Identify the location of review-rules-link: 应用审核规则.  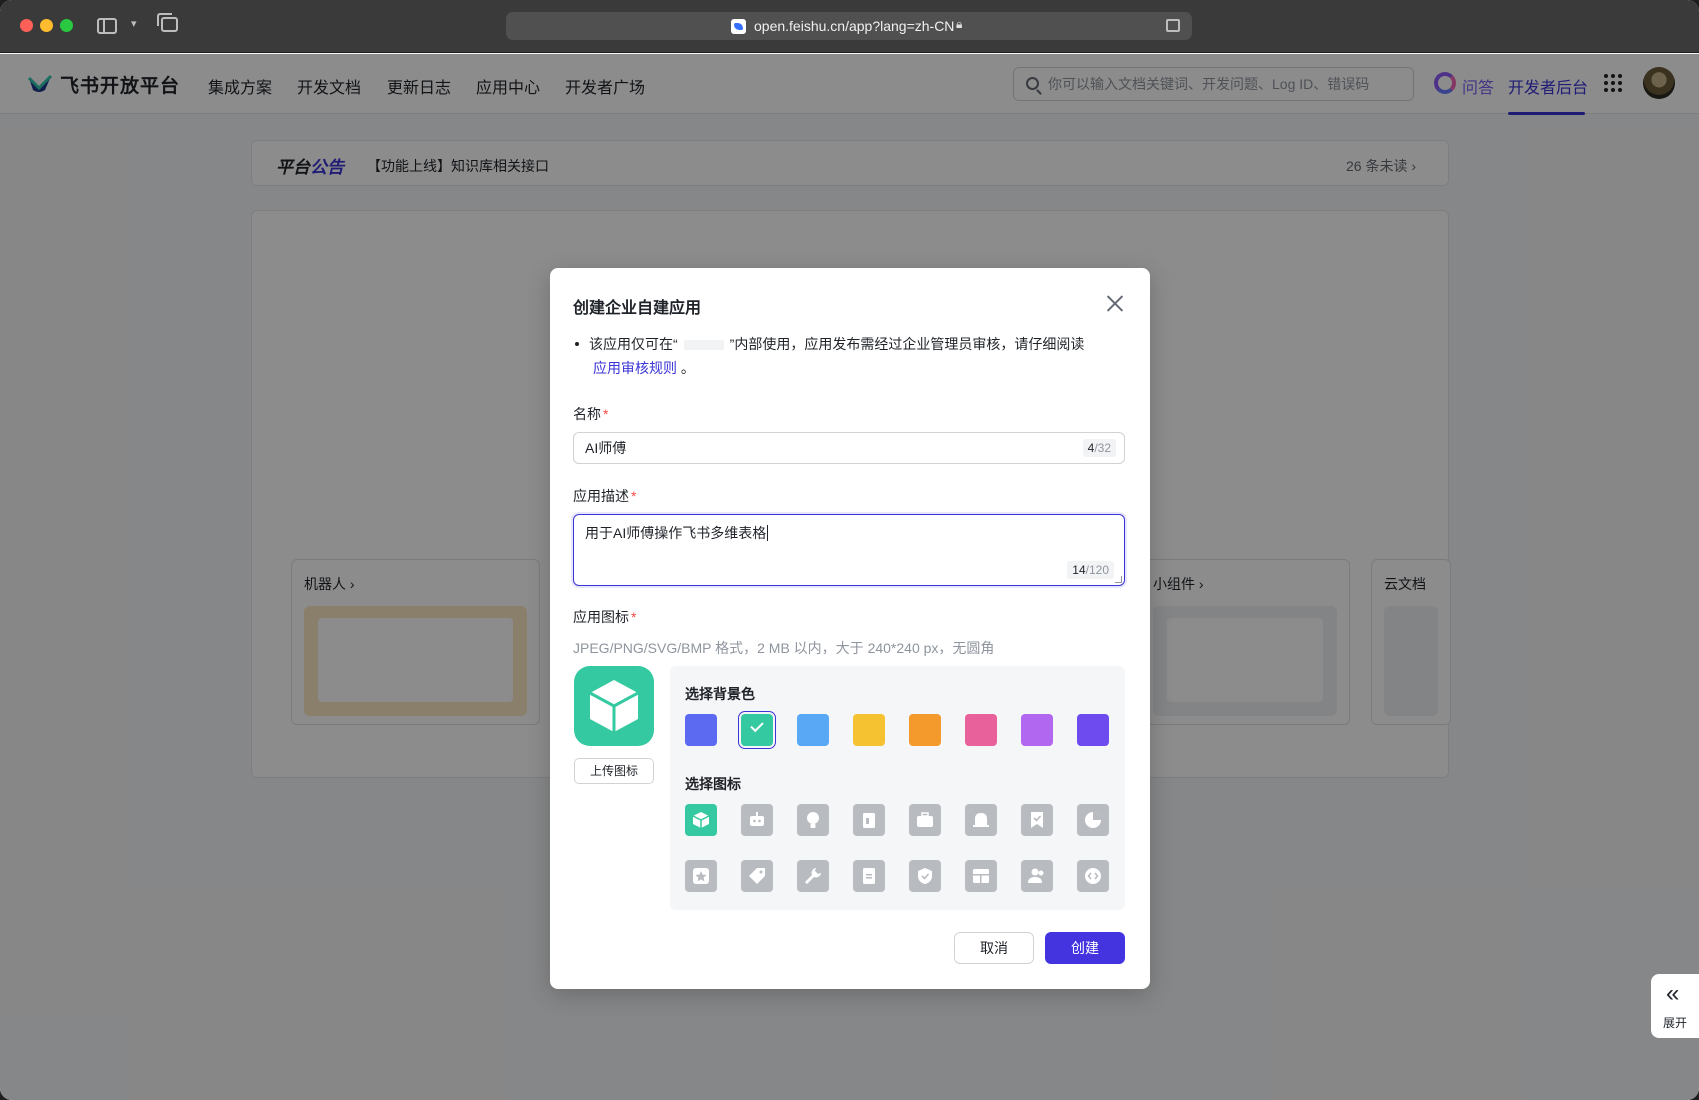
(635, 368).